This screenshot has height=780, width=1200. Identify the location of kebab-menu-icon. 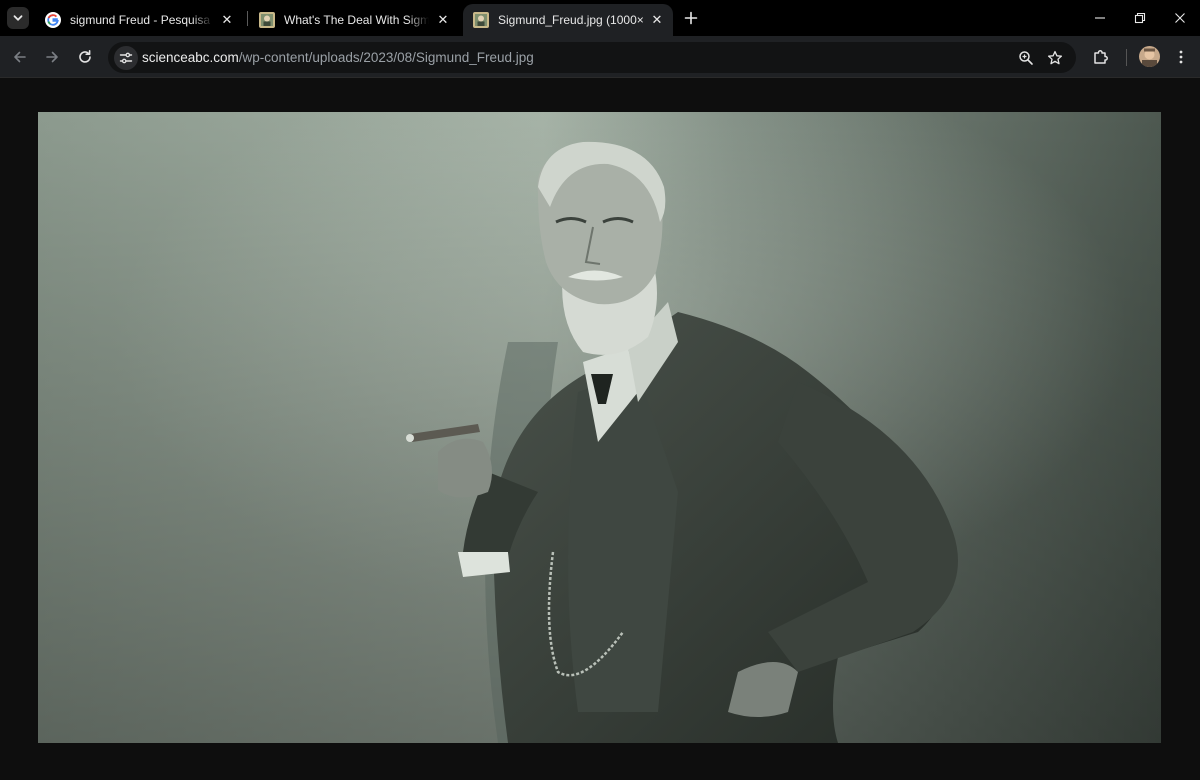
(1181, 57).